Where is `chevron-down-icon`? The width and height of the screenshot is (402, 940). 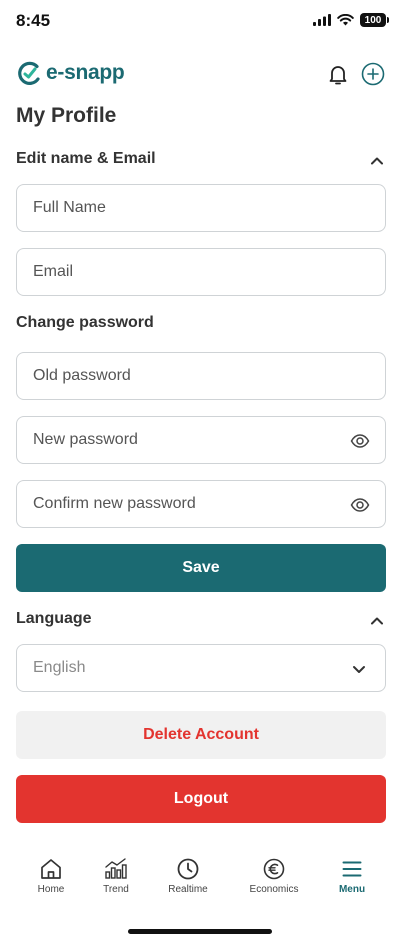
chevron-down-icon is located at coordinates (359, 669).